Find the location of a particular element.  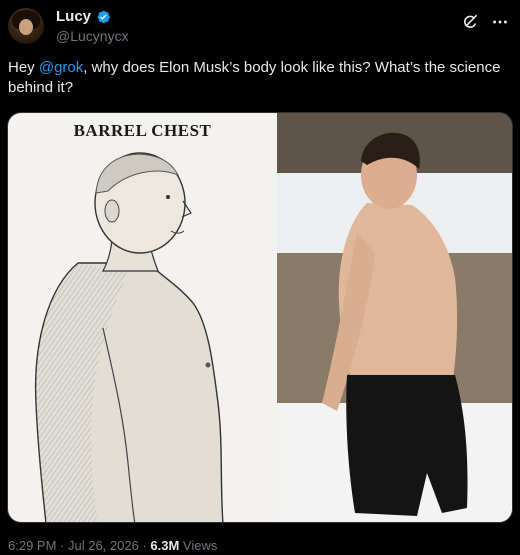

views-count: 6.3M is located at coordinates (164, 545).